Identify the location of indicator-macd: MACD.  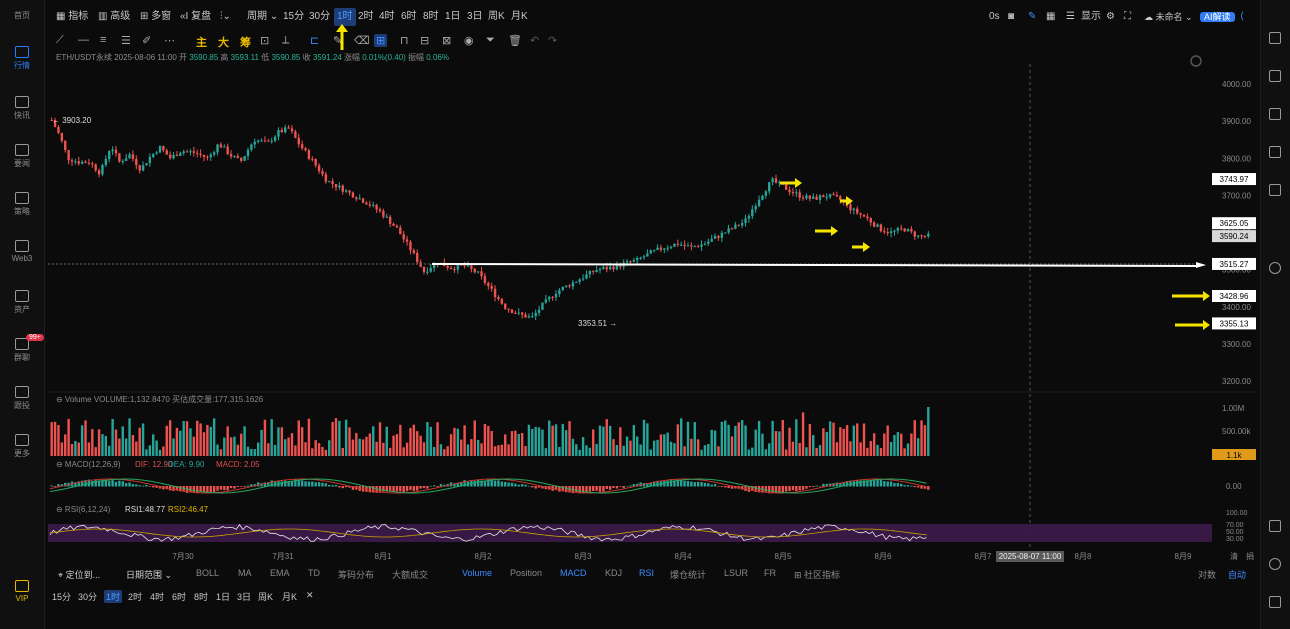
(573, 573).